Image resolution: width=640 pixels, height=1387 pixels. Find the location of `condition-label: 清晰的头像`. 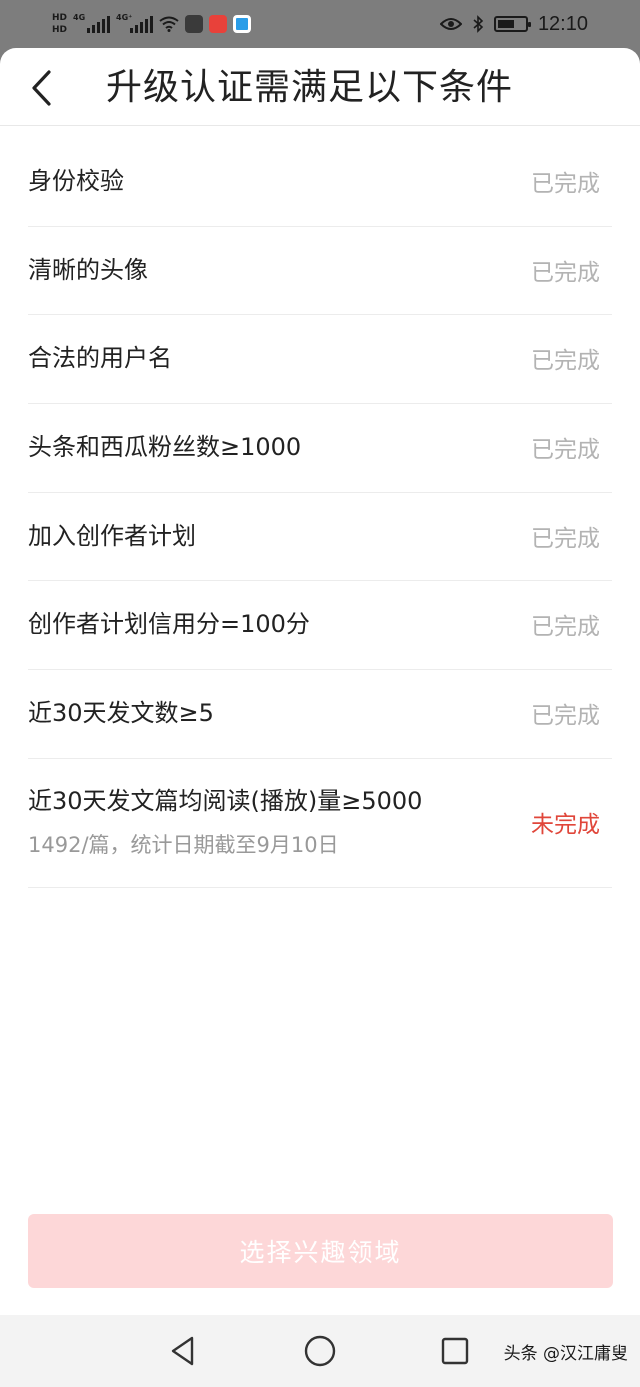

condition-label: 清晰的头像 is located at coordinates (88, 269).